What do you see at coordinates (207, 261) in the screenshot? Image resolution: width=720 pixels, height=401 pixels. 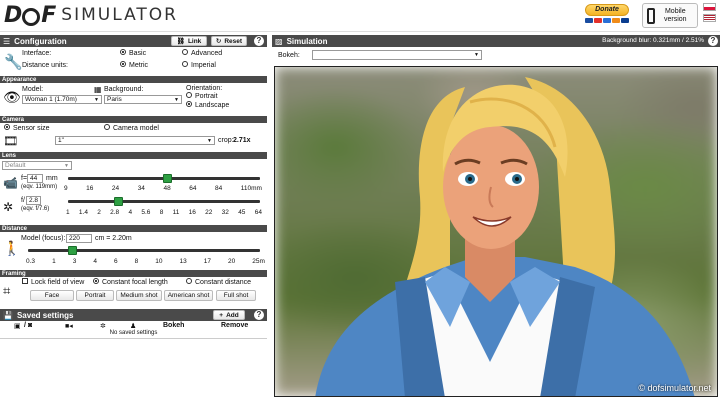 I see `tick-label: 17` at bounding box center [207, 261].